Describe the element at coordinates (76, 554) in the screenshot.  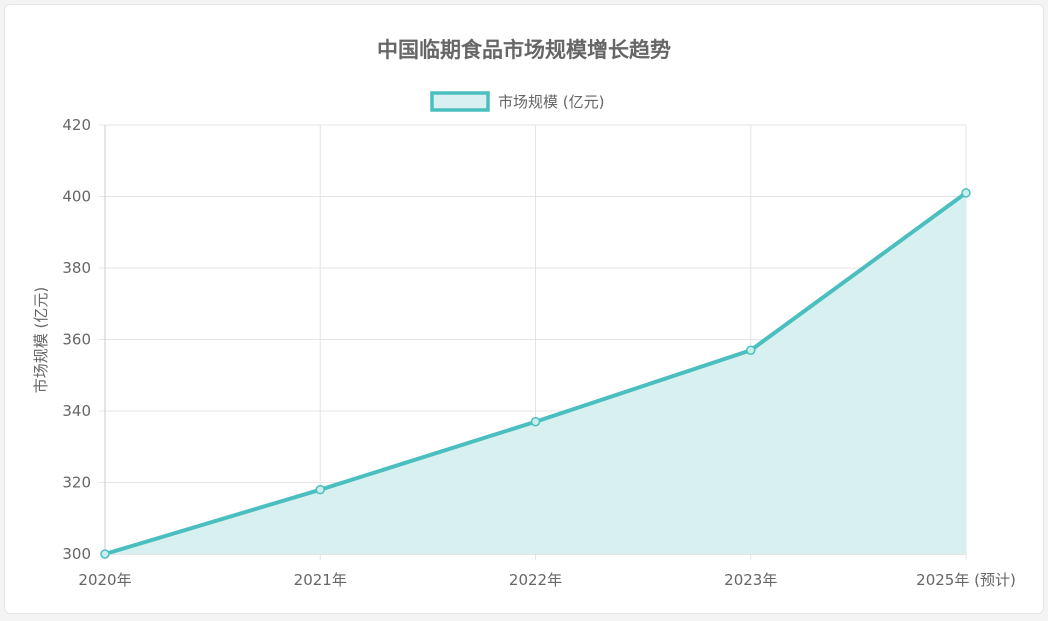
I see `y-tick-label: 300` at that location.